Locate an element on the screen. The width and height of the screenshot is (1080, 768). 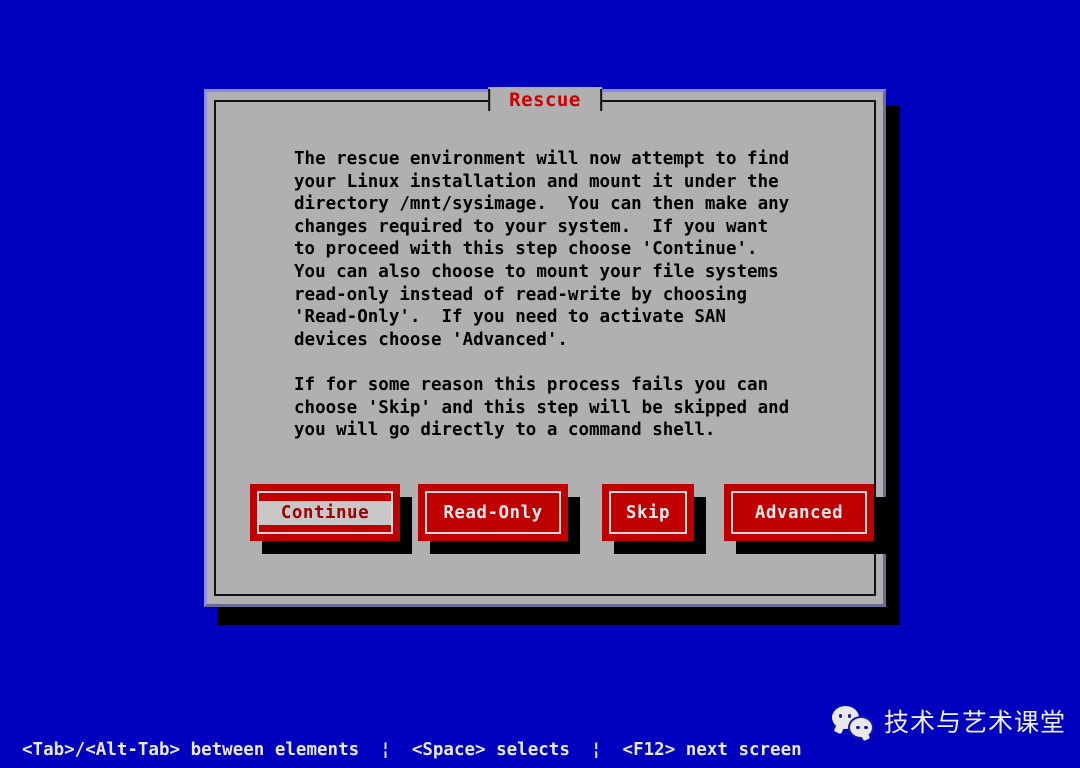
watermark-label: 技术与艺术课堂 is located at coordinates (974, 722).